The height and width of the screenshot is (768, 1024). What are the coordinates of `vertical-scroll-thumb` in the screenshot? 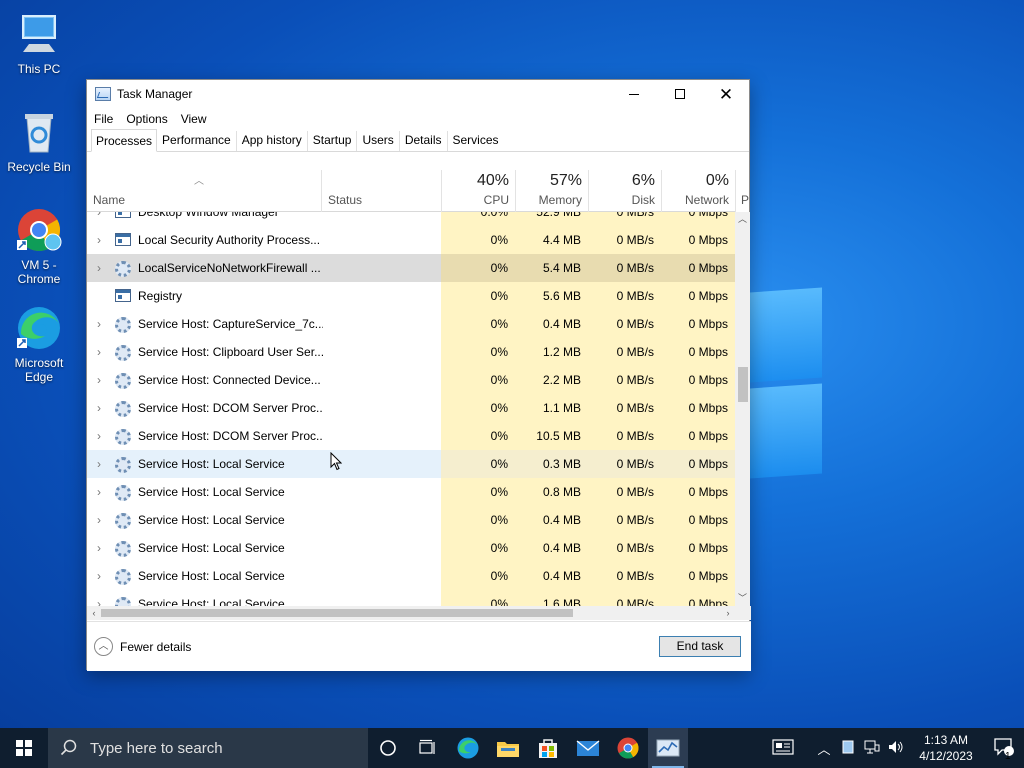 It's located at (743, 384).